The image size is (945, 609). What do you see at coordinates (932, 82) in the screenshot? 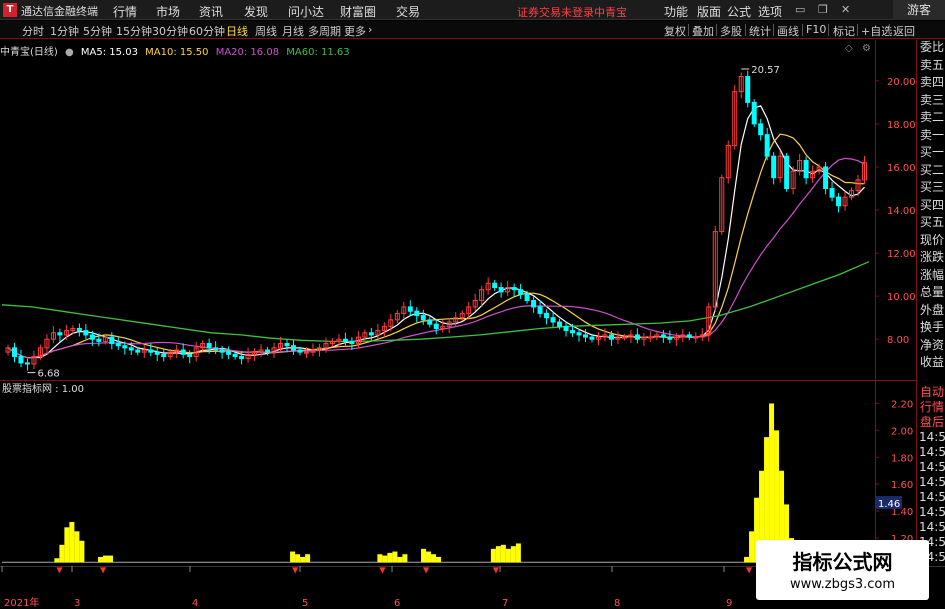
I see `quote-field-label: 卖四` at bounding box center [932, 82].